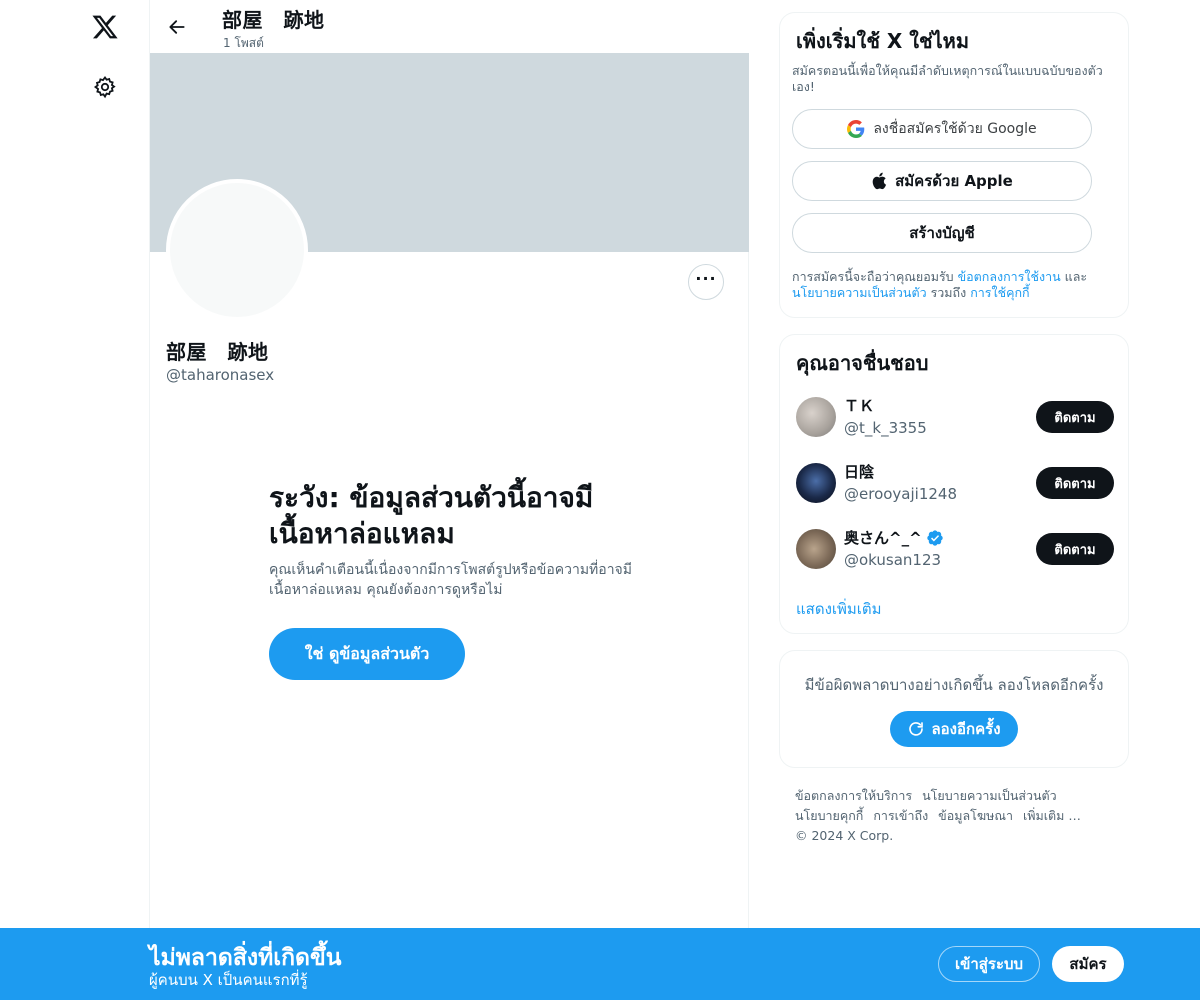 The image size is (1200, 1000). I want to click on terms-including: รวมถึง, so click(948, 292).